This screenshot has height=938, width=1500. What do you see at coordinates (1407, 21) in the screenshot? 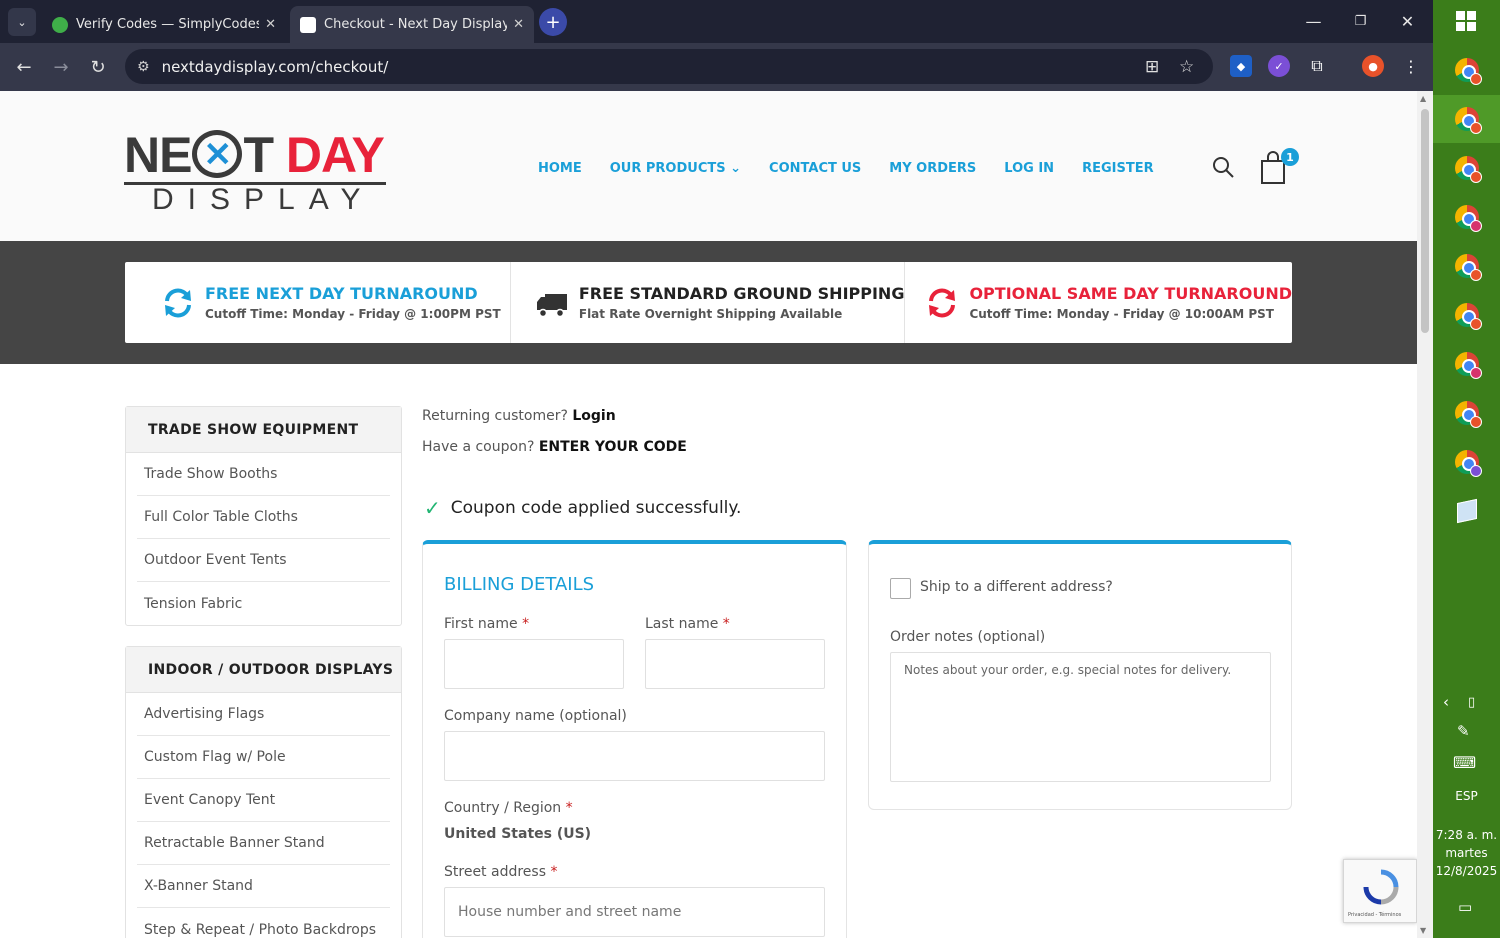
I see `close-icon: ✕` at bounding box center [1407, 21].